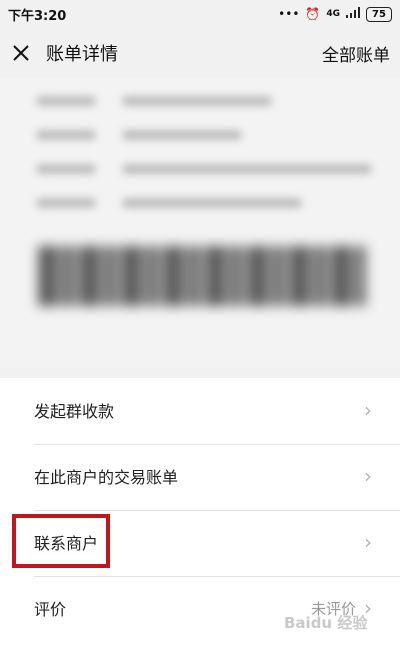  Describe the element at coordinates (200, 14) in the screenshot. I see `status-bar: 下午3:20 ••• ⏰ 4G 75` at that location.